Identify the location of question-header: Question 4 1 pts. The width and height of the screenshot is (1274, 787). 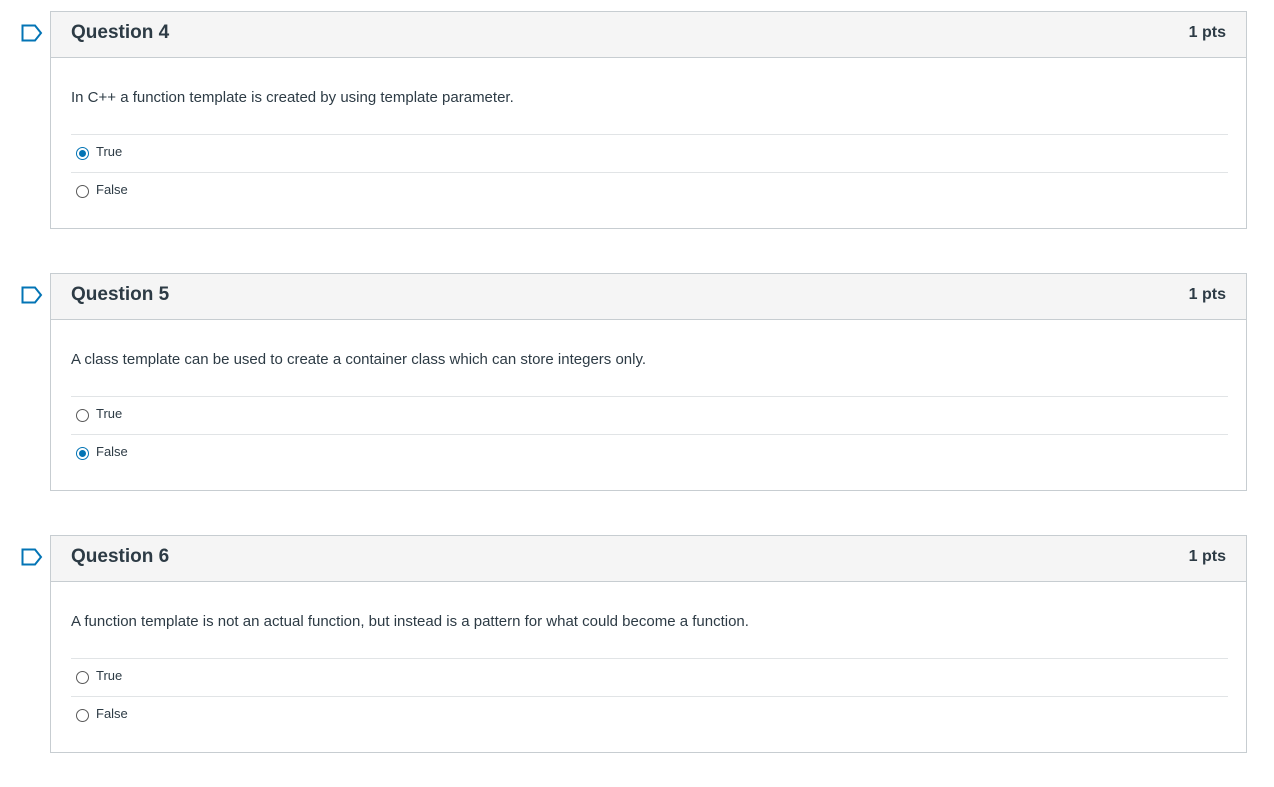
(648, 35).